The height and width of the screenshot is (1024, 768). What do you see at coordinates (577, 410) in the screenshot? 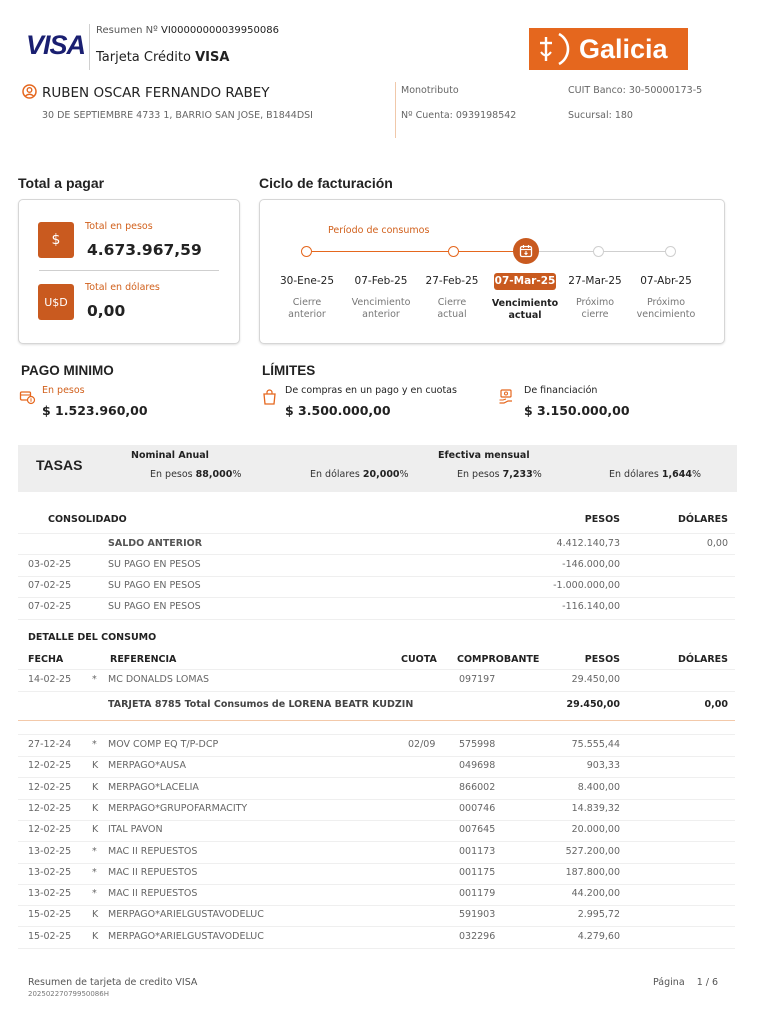
I see `financiacion-amount: $ 3.150.000,00` at bounding box center [577, 410].